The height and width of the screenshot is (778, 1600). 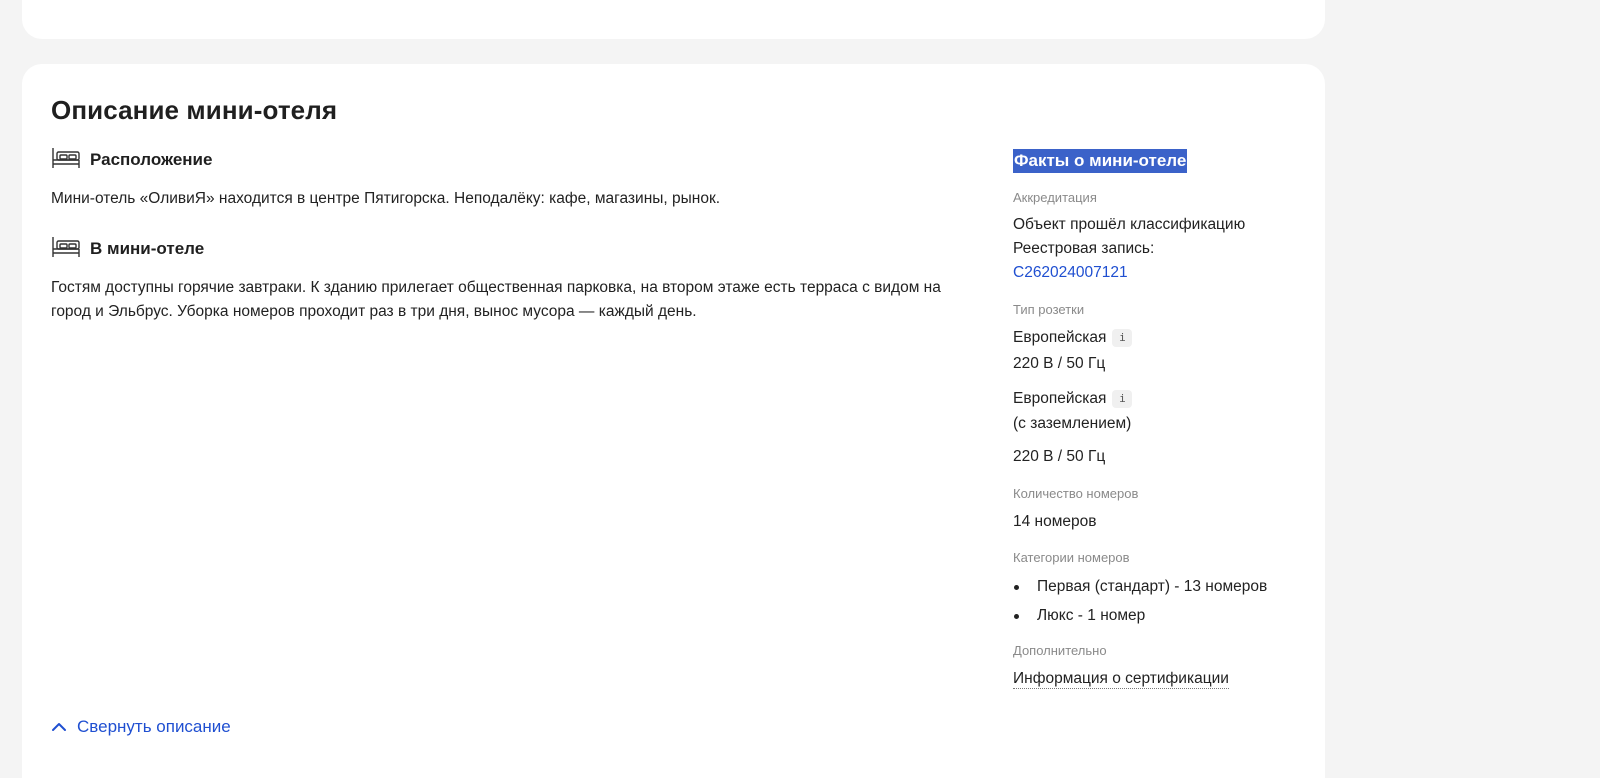 I want to click on section-hotel-heading: В мини-отеле, so click(x=127, y=247).